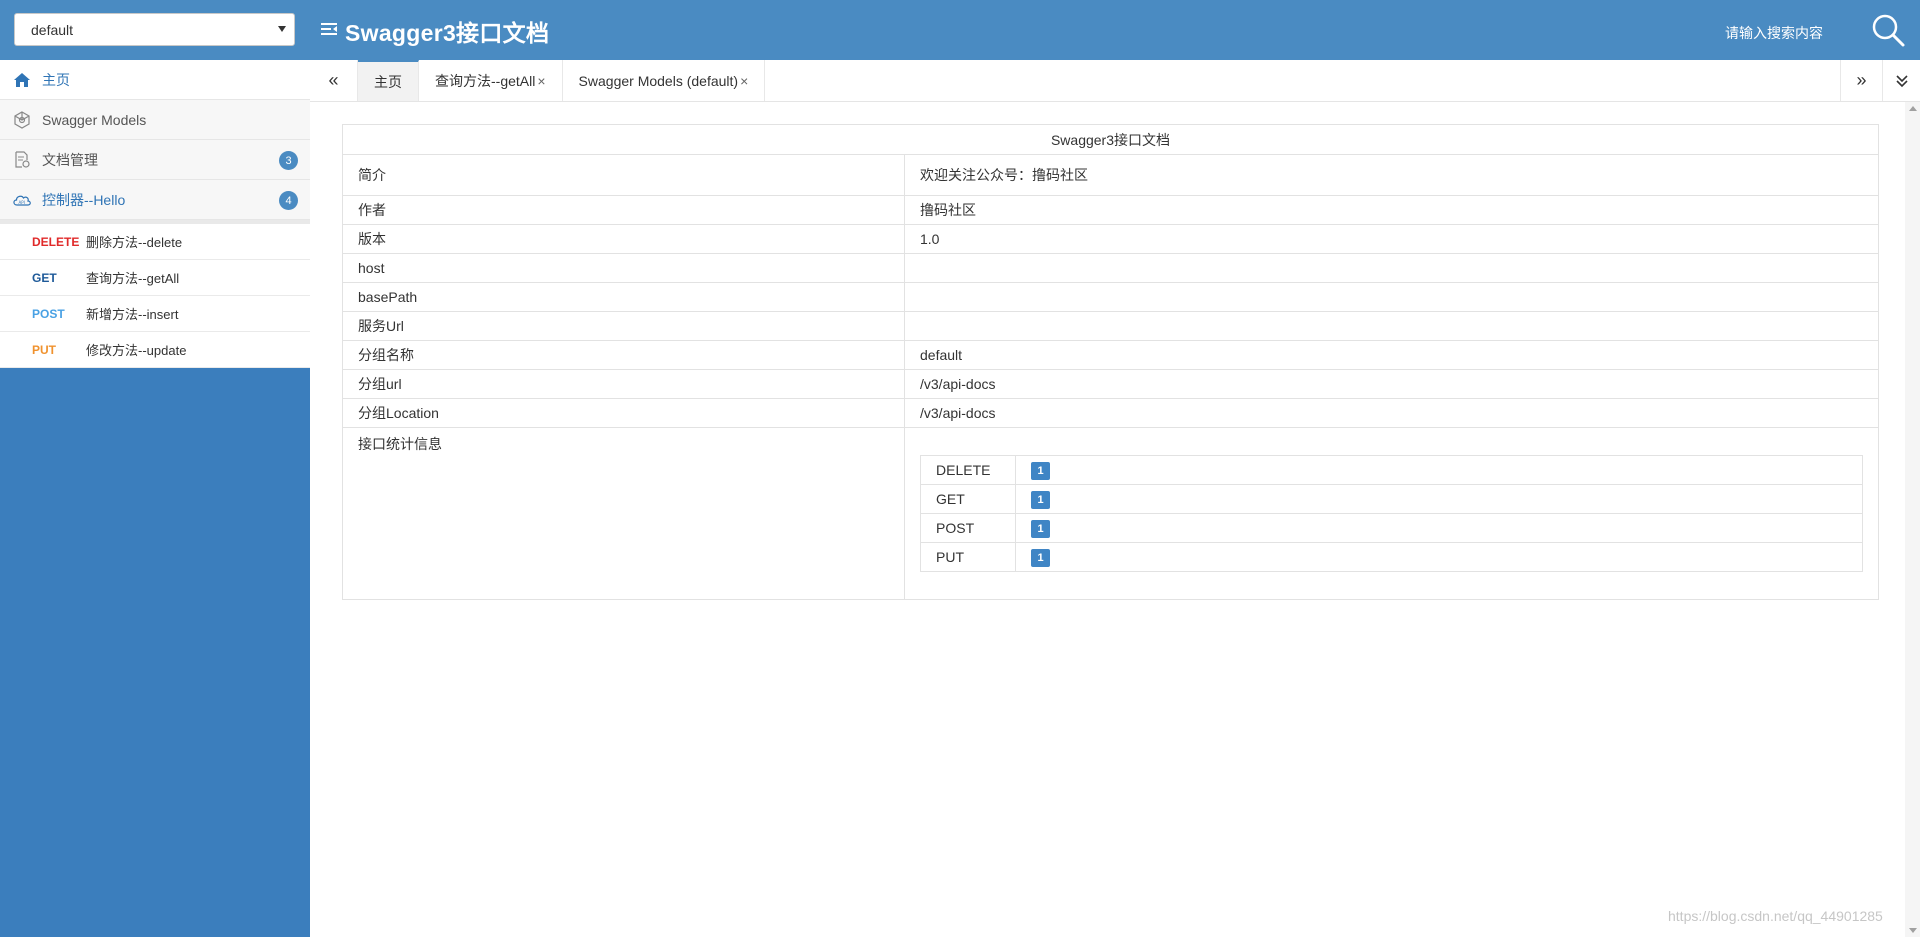 The height and width of the screenshot is (937, 1920). What do you see at coordinates (1888, 30) in the screenshot?
I see `search-icon` at bounding box center [1888, 30].